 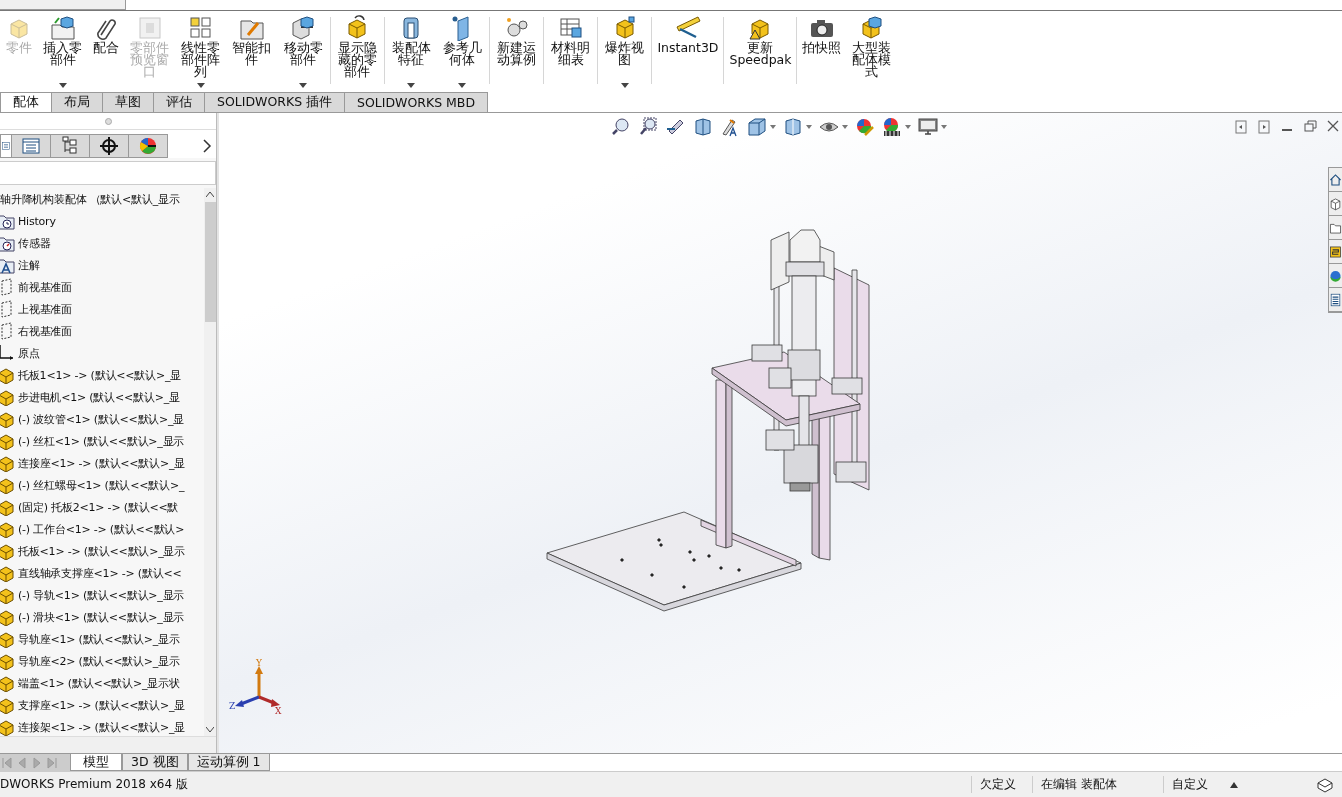 I want to click on caret-up-icon, so click(x=1234, y=784).